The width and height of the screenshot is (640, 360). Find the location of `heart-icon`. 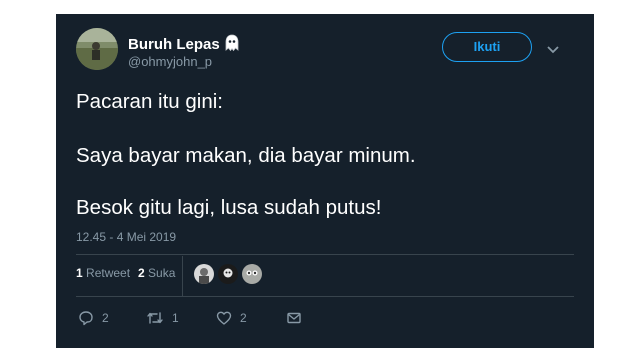

heart-icon is located at coordinates (224, 318).